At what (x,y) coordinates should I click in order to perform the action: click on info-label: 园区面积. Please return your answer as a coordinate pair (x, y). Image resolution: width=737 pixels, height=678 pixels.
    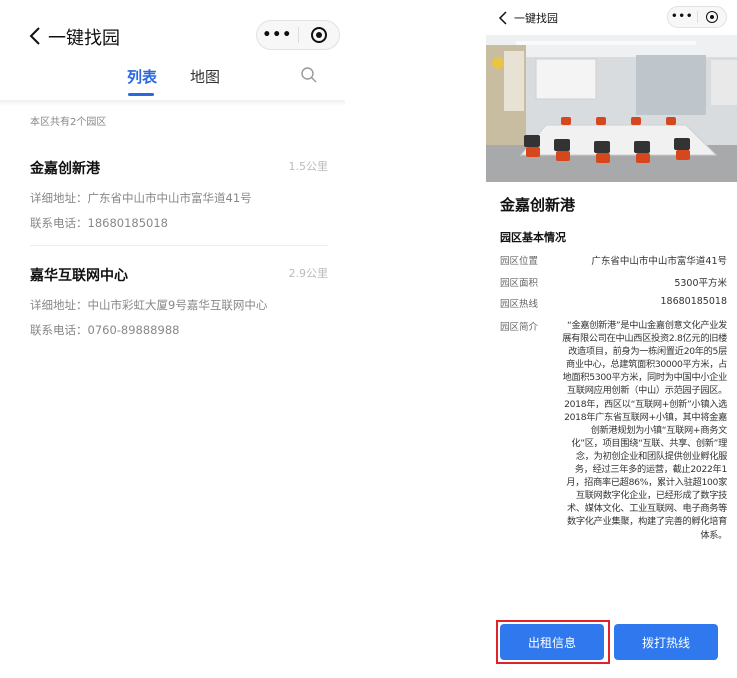
    Looking at the image, I should click on (519, 283).